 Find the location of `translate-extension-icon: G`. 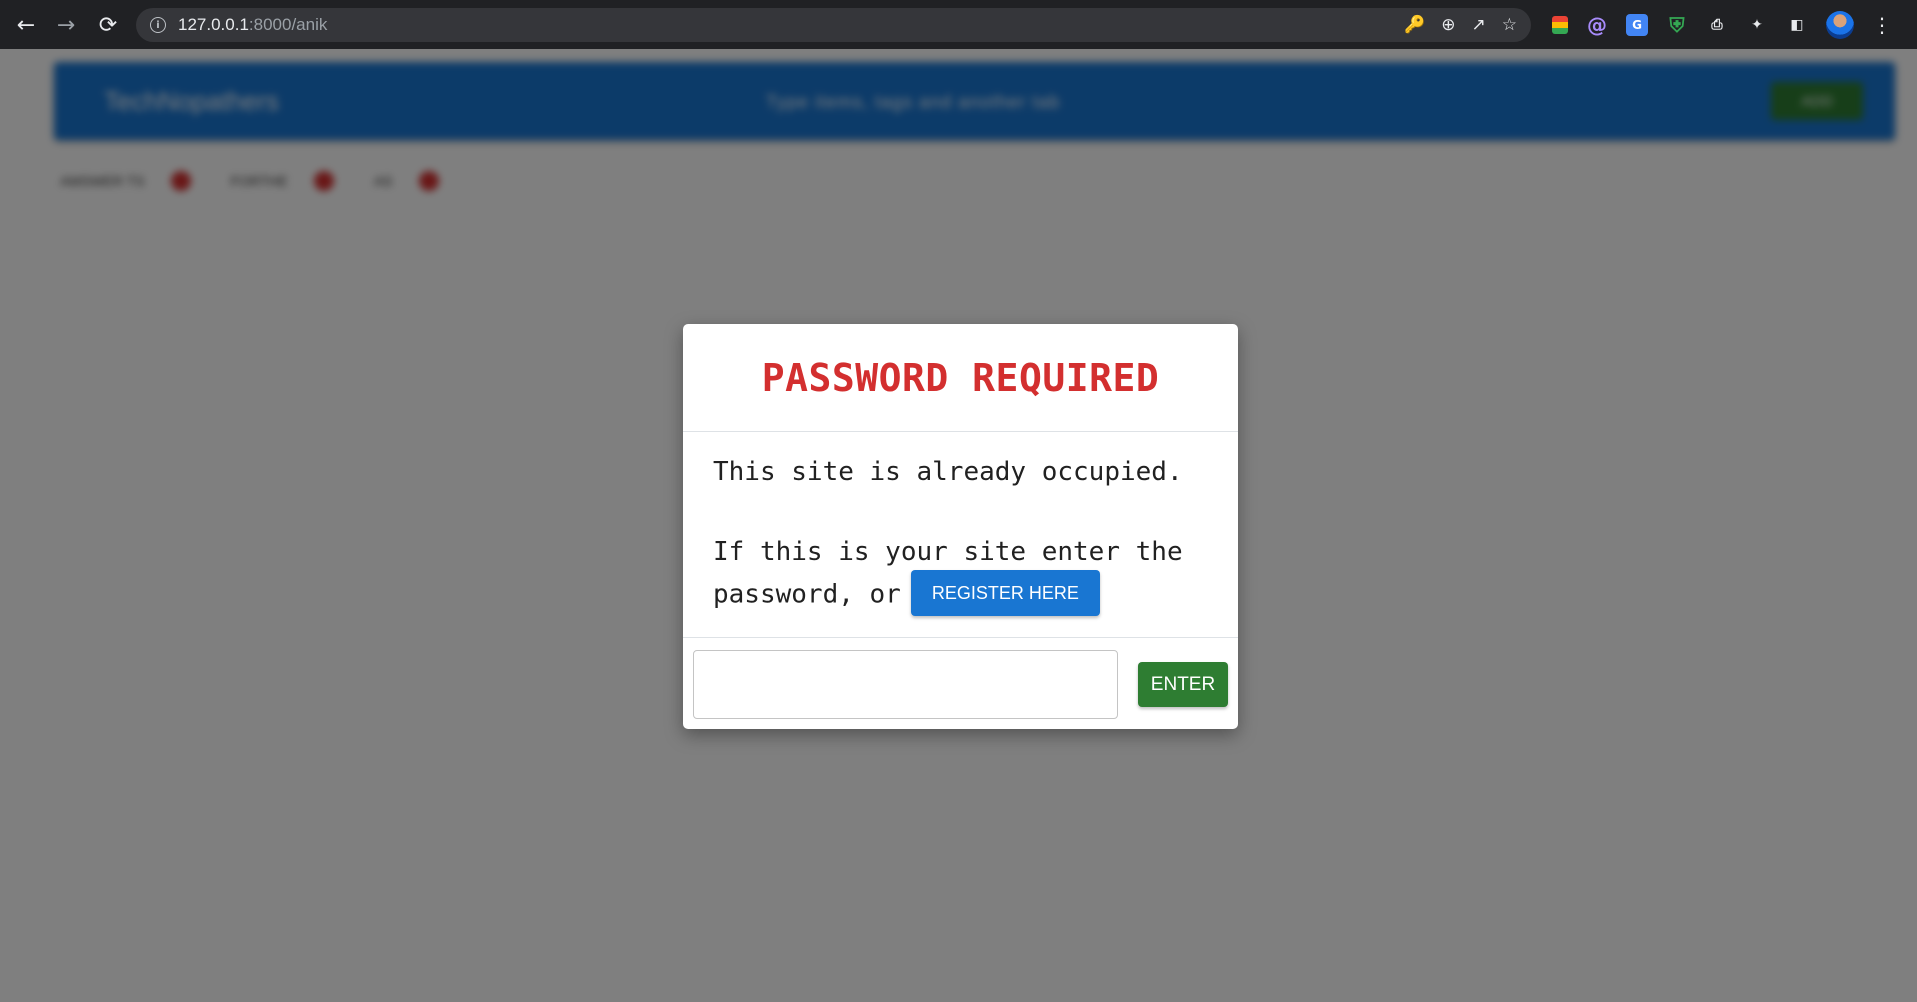

translate-extension-icon: G is located at coordinates (1637, 25).